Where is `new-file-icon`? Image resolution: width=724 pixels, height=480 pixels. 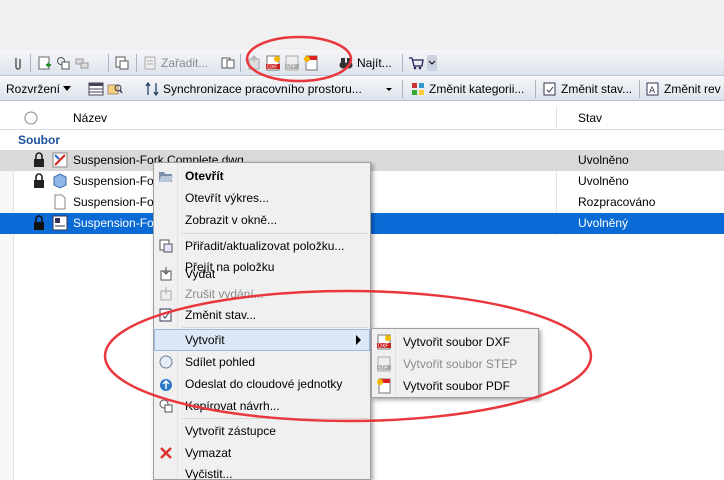 new-file-icon is located at coordinates (44, 63).